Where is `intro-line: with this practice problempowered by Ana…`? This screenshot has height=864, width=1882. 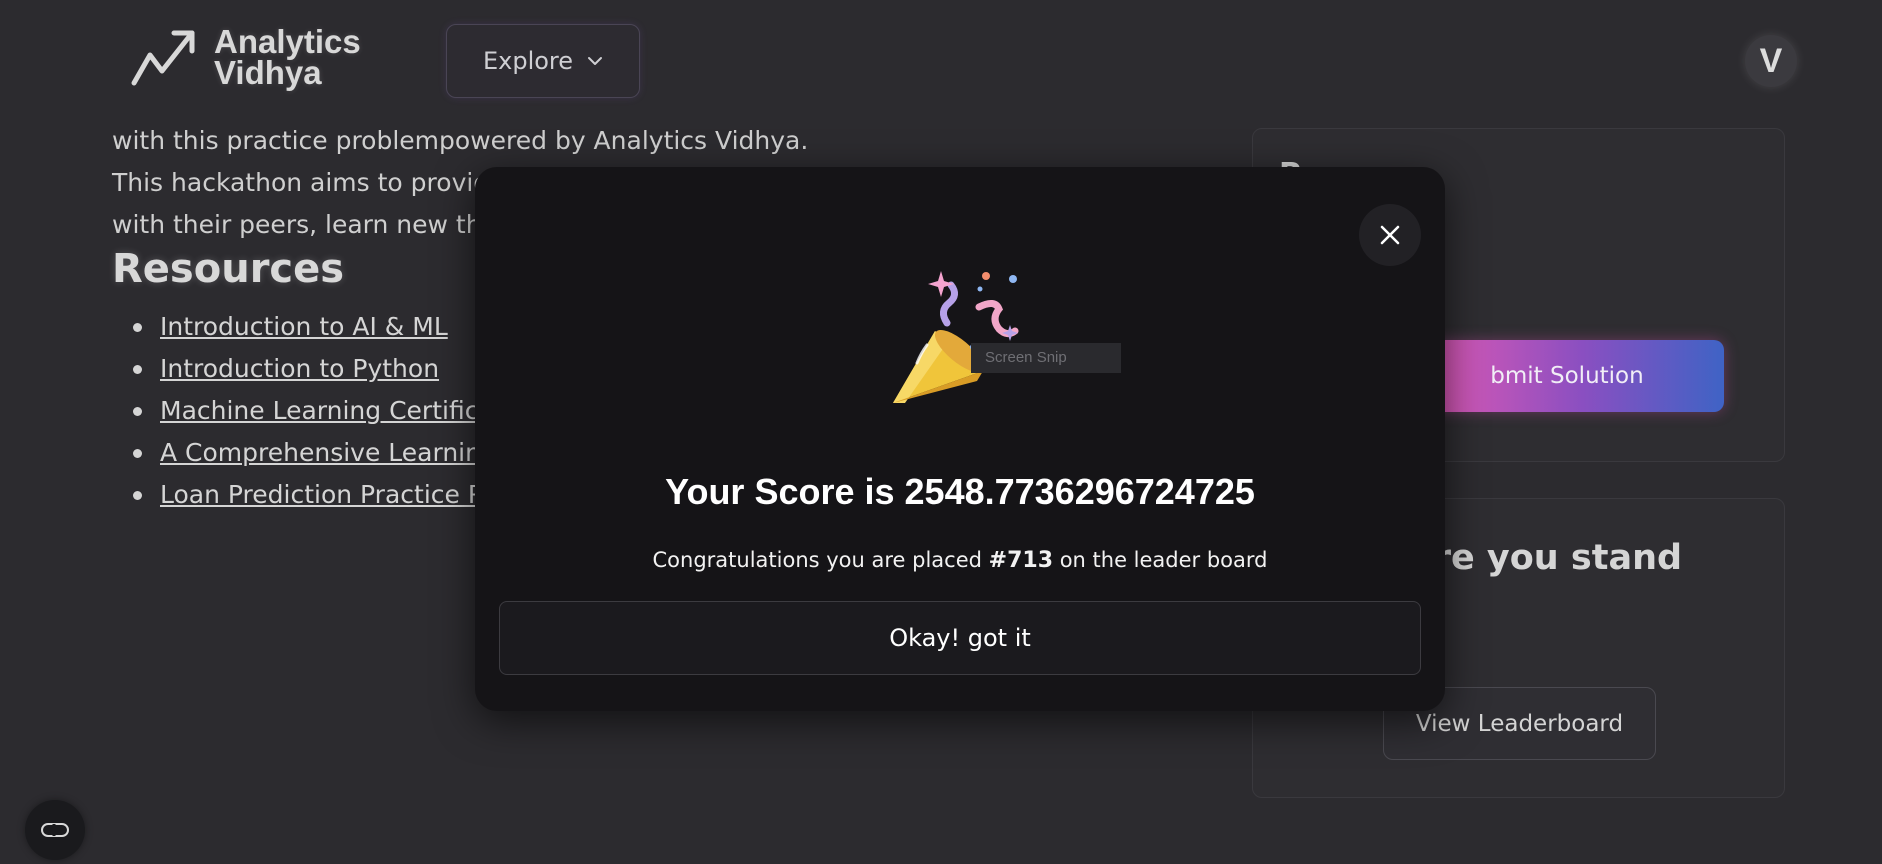 intro-line: with this practice problempowered by Ana… is located at coordinates (460, 140).